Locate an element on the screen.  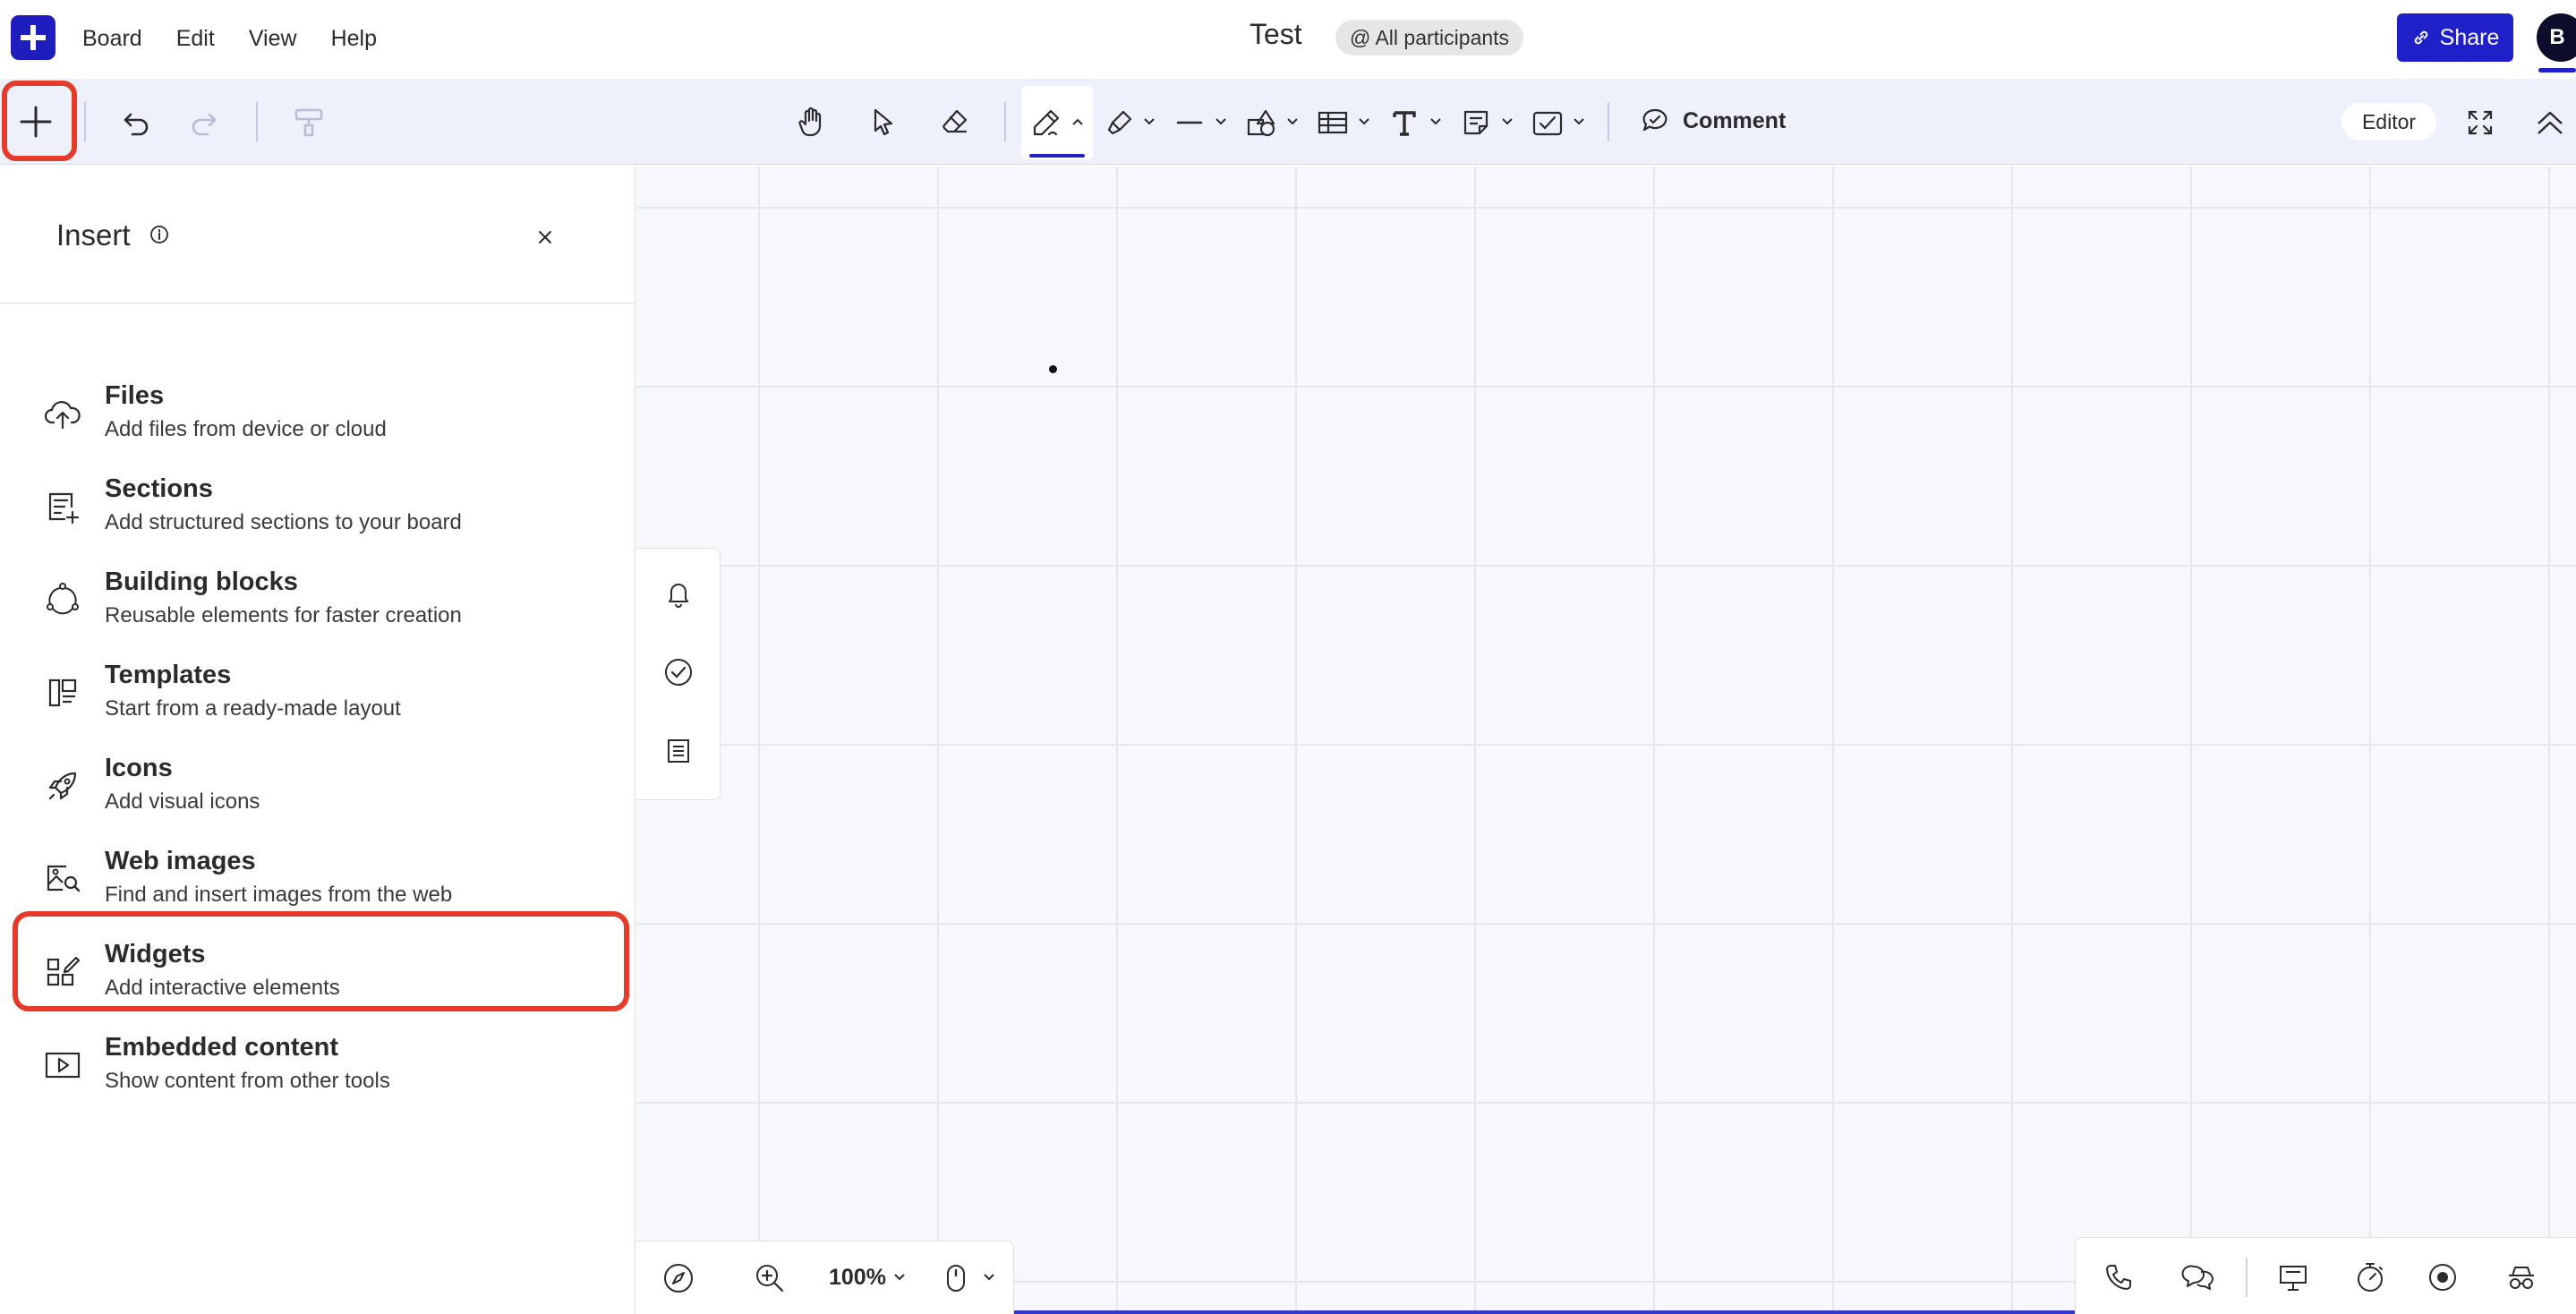
list-icon is located at coordinates (678, 751).